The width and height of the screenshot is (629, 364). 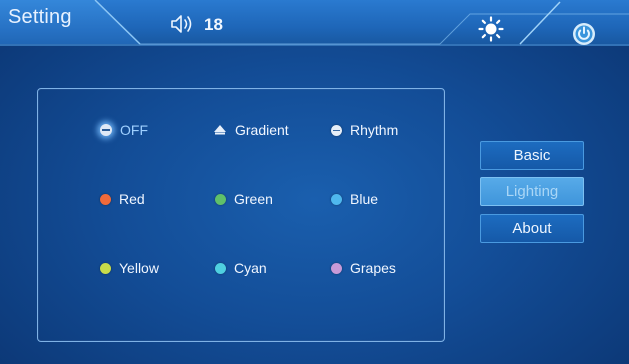 I want to click on option-blue: Blue, so click(x=354, y=199).